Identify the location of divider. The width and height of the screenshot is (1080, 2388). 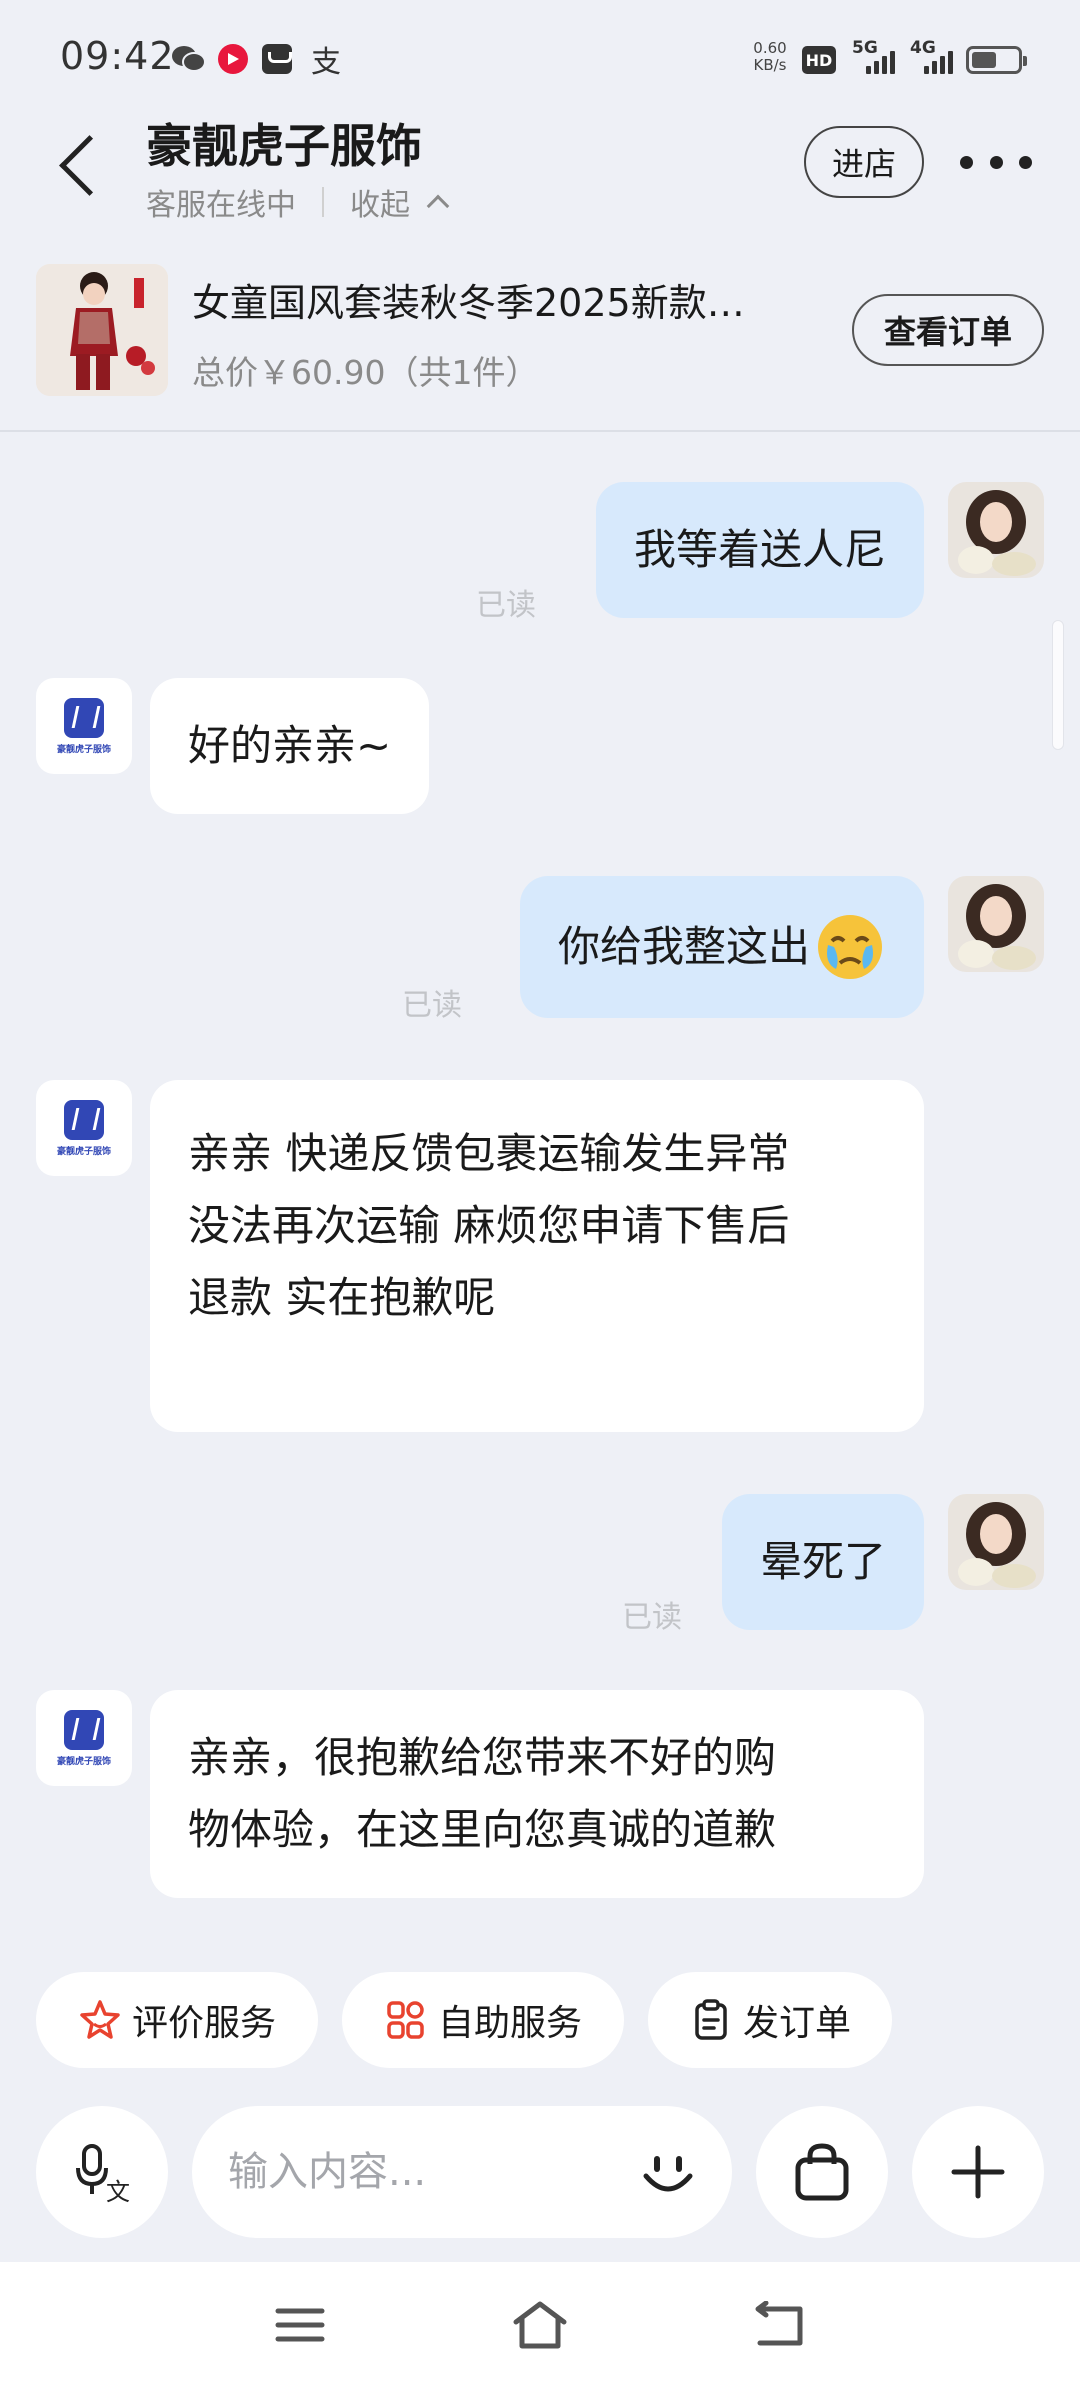
(323, 202).